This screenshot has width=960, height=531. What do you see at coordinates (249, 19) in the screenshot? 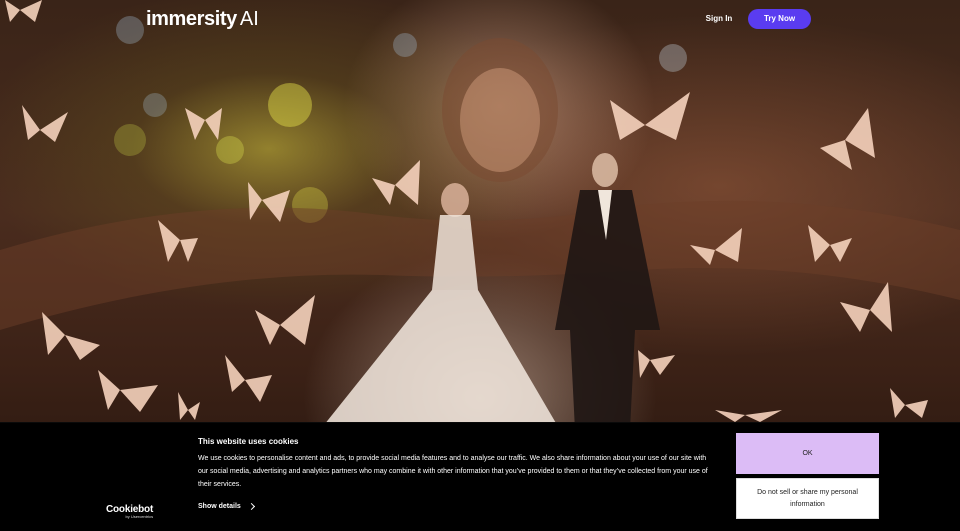
I see `logo-ai-suffix: AI` at bounding box center [249, 19].